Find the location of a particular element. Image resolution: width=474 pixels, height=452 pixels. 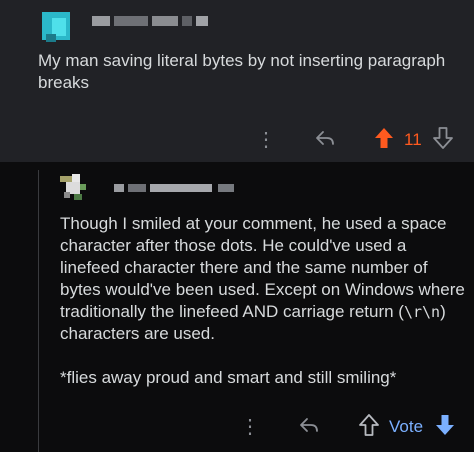

vote-score: 11 is located at coordinates (413, 139).